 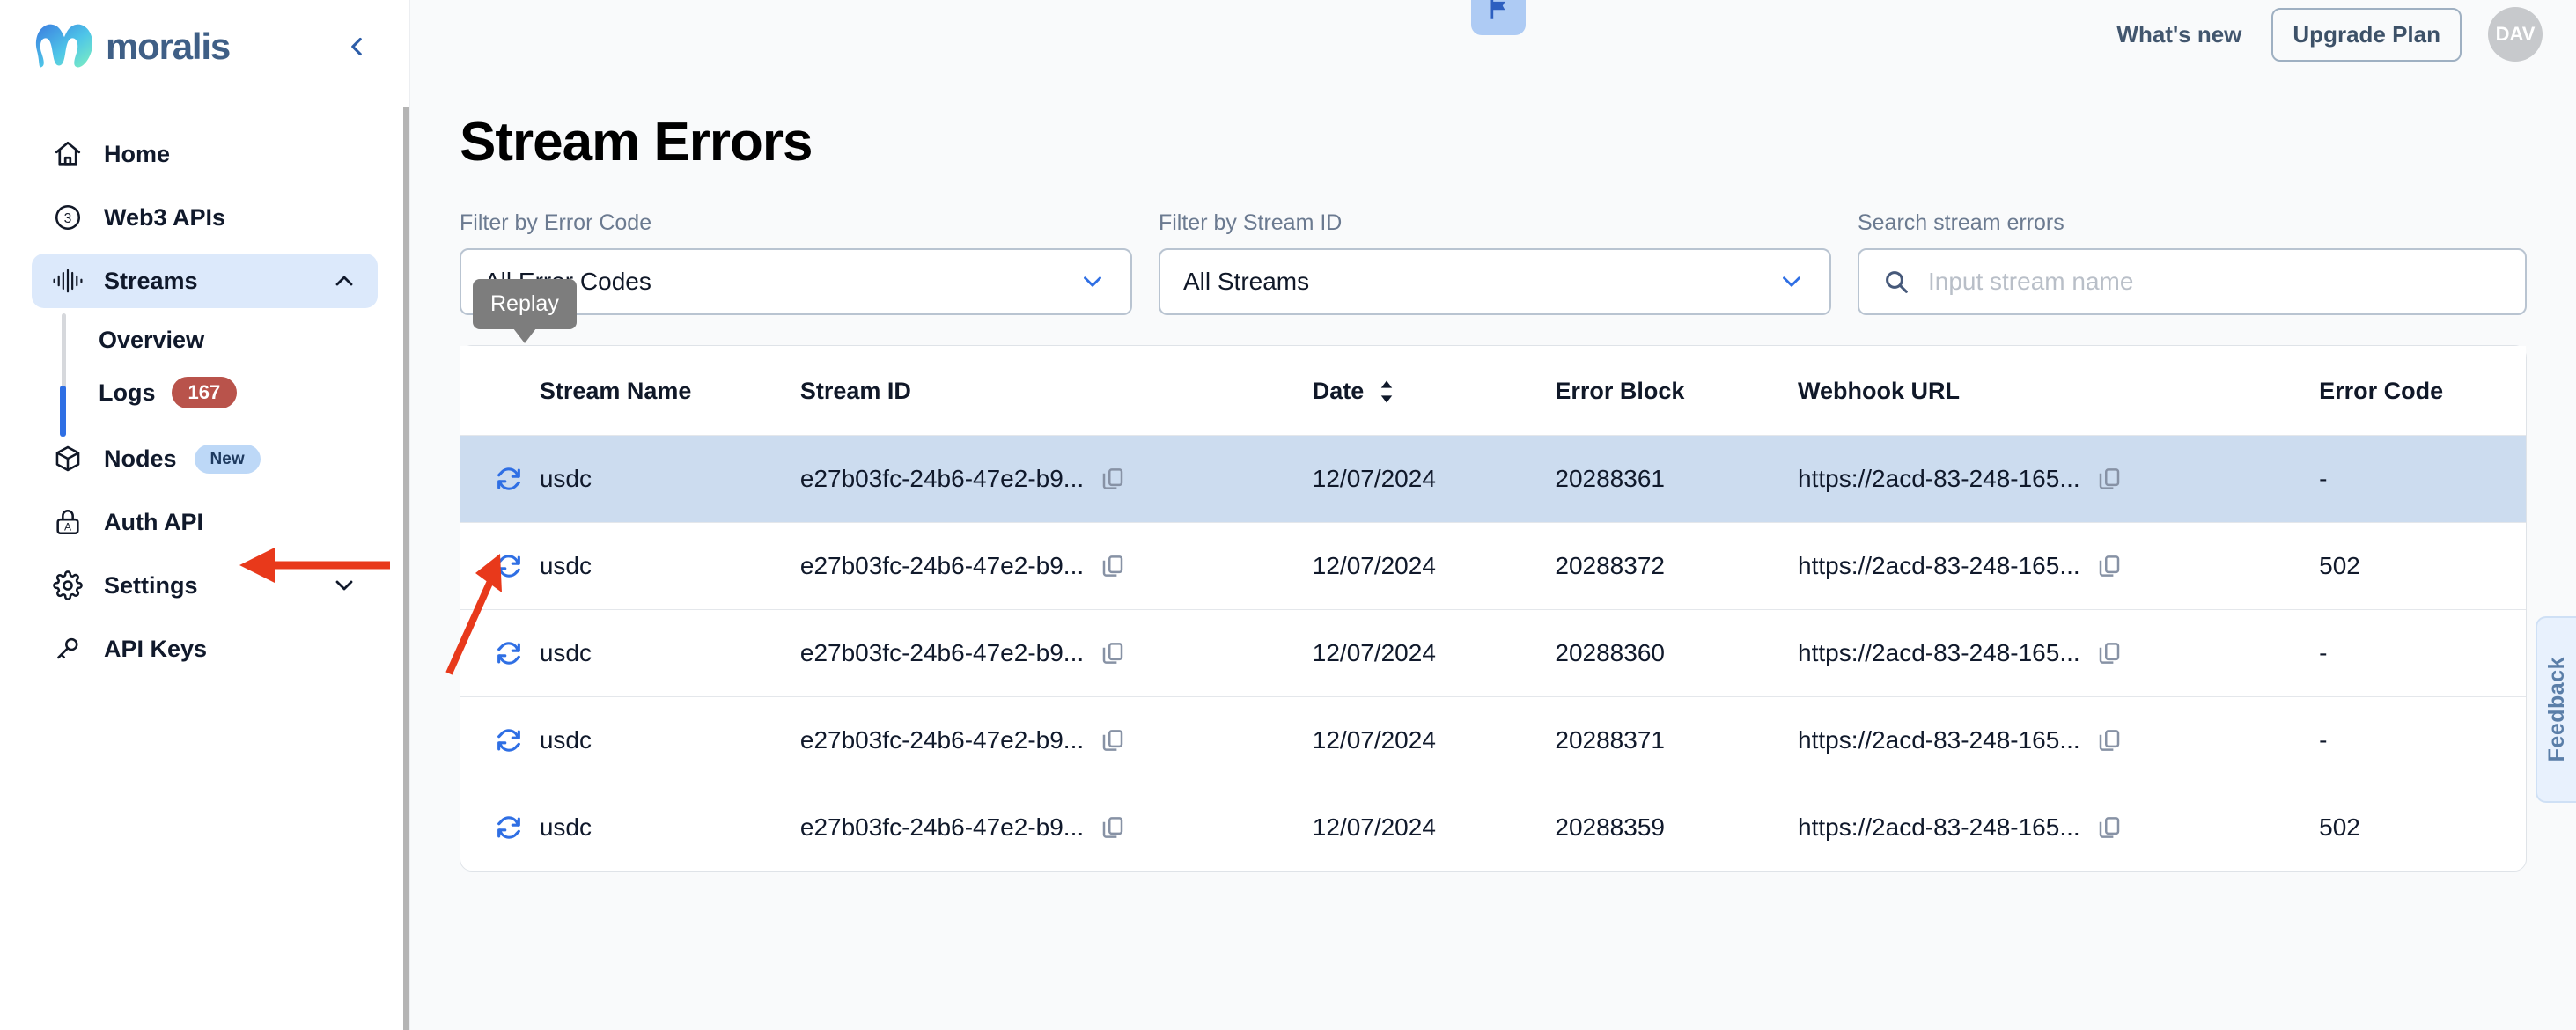 I want to click on search-input, so click(x=2214, y=282).